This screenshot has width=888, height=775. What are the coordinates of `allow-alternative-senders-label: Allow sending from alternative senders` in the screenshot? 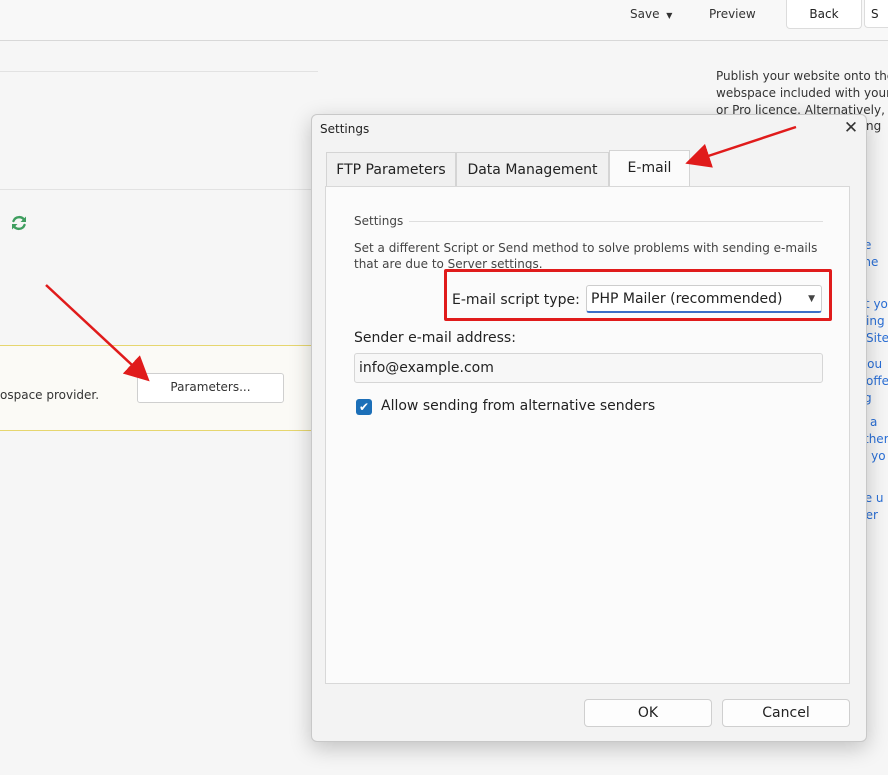 It's located at (518, 406).